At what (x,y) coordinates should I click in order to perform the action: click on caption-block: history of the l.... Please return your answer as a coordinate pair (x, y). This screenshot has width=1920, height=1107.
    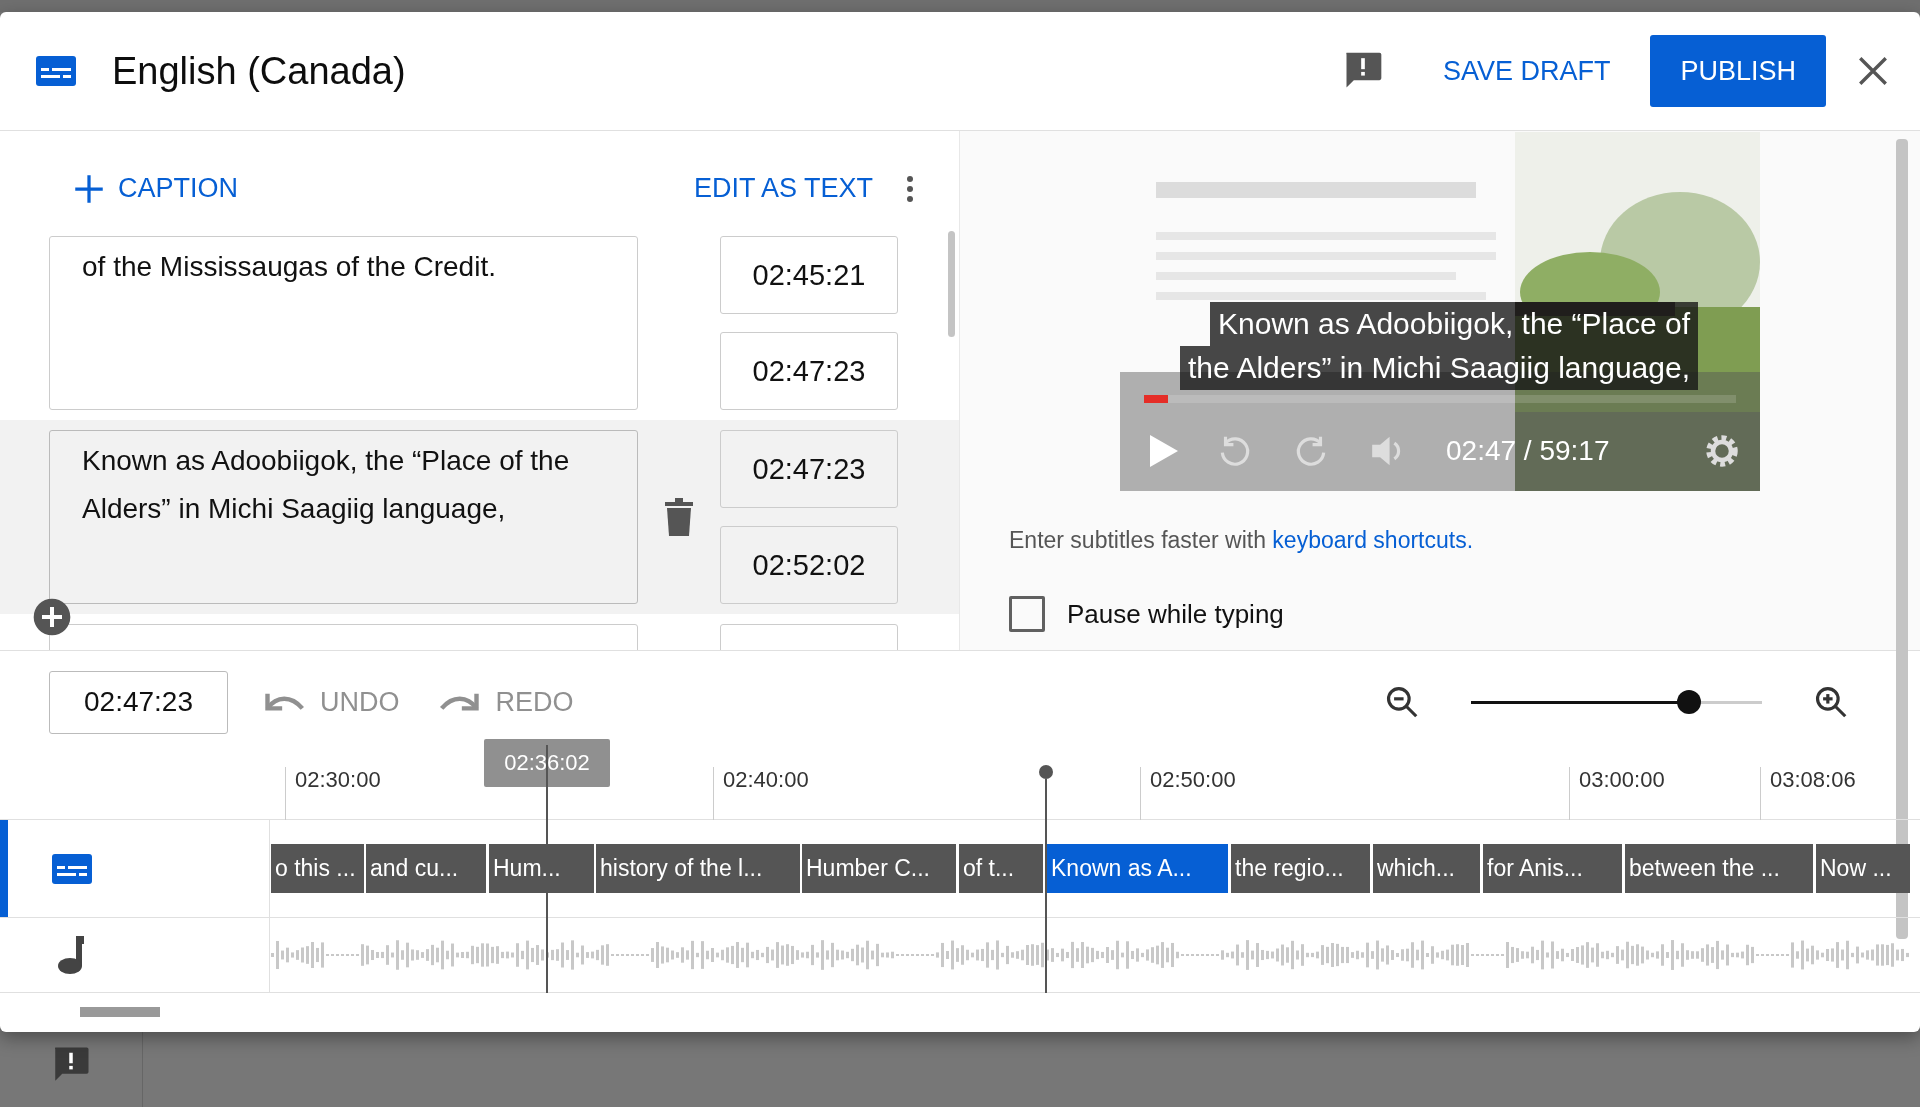
    Looking at the image, I should click on (698, 868).